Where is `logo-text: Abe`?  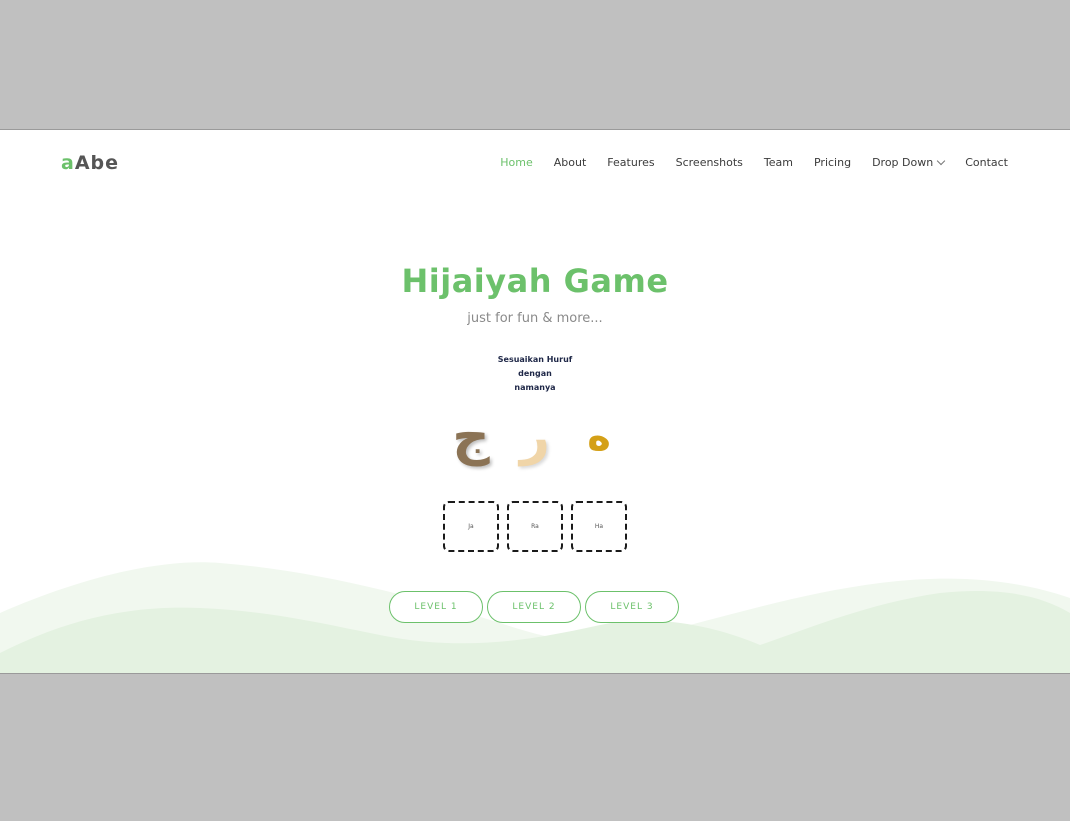 logo-text: Abe is located at coordinates (97, 163).